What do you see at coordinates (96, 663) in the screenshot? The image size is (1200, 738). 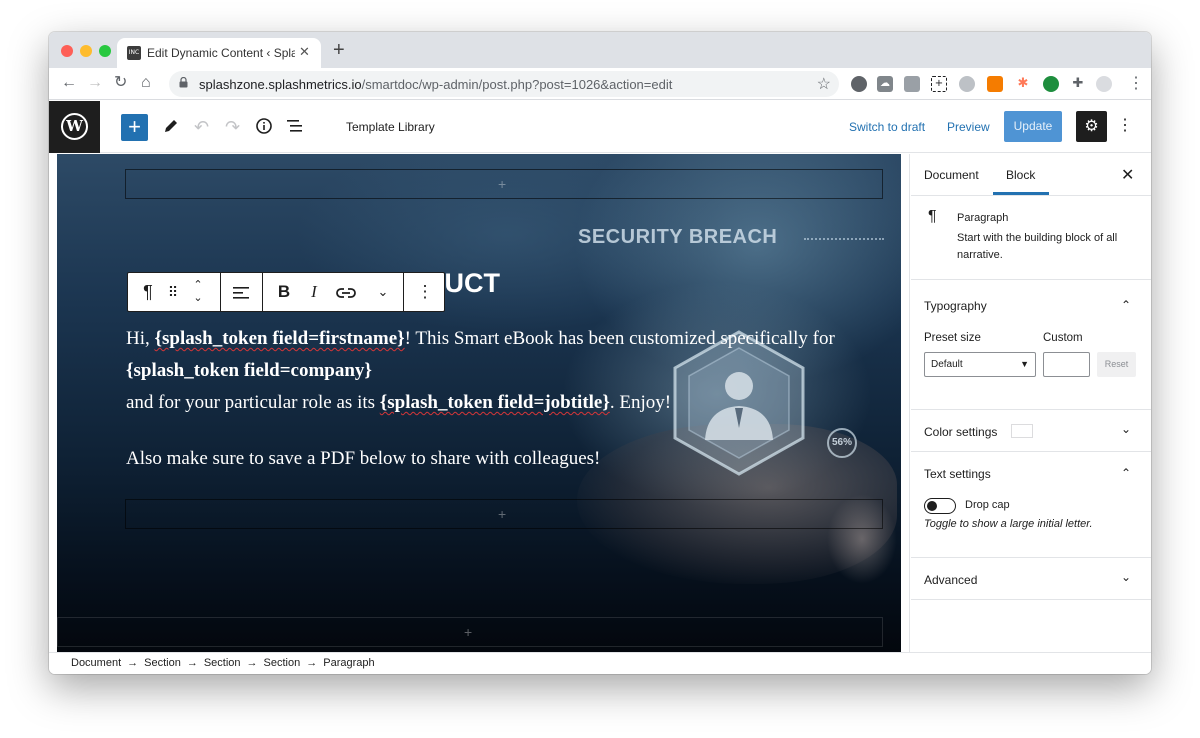 I see `breadcrumb-document: Document` at bounding box center [96, 663].